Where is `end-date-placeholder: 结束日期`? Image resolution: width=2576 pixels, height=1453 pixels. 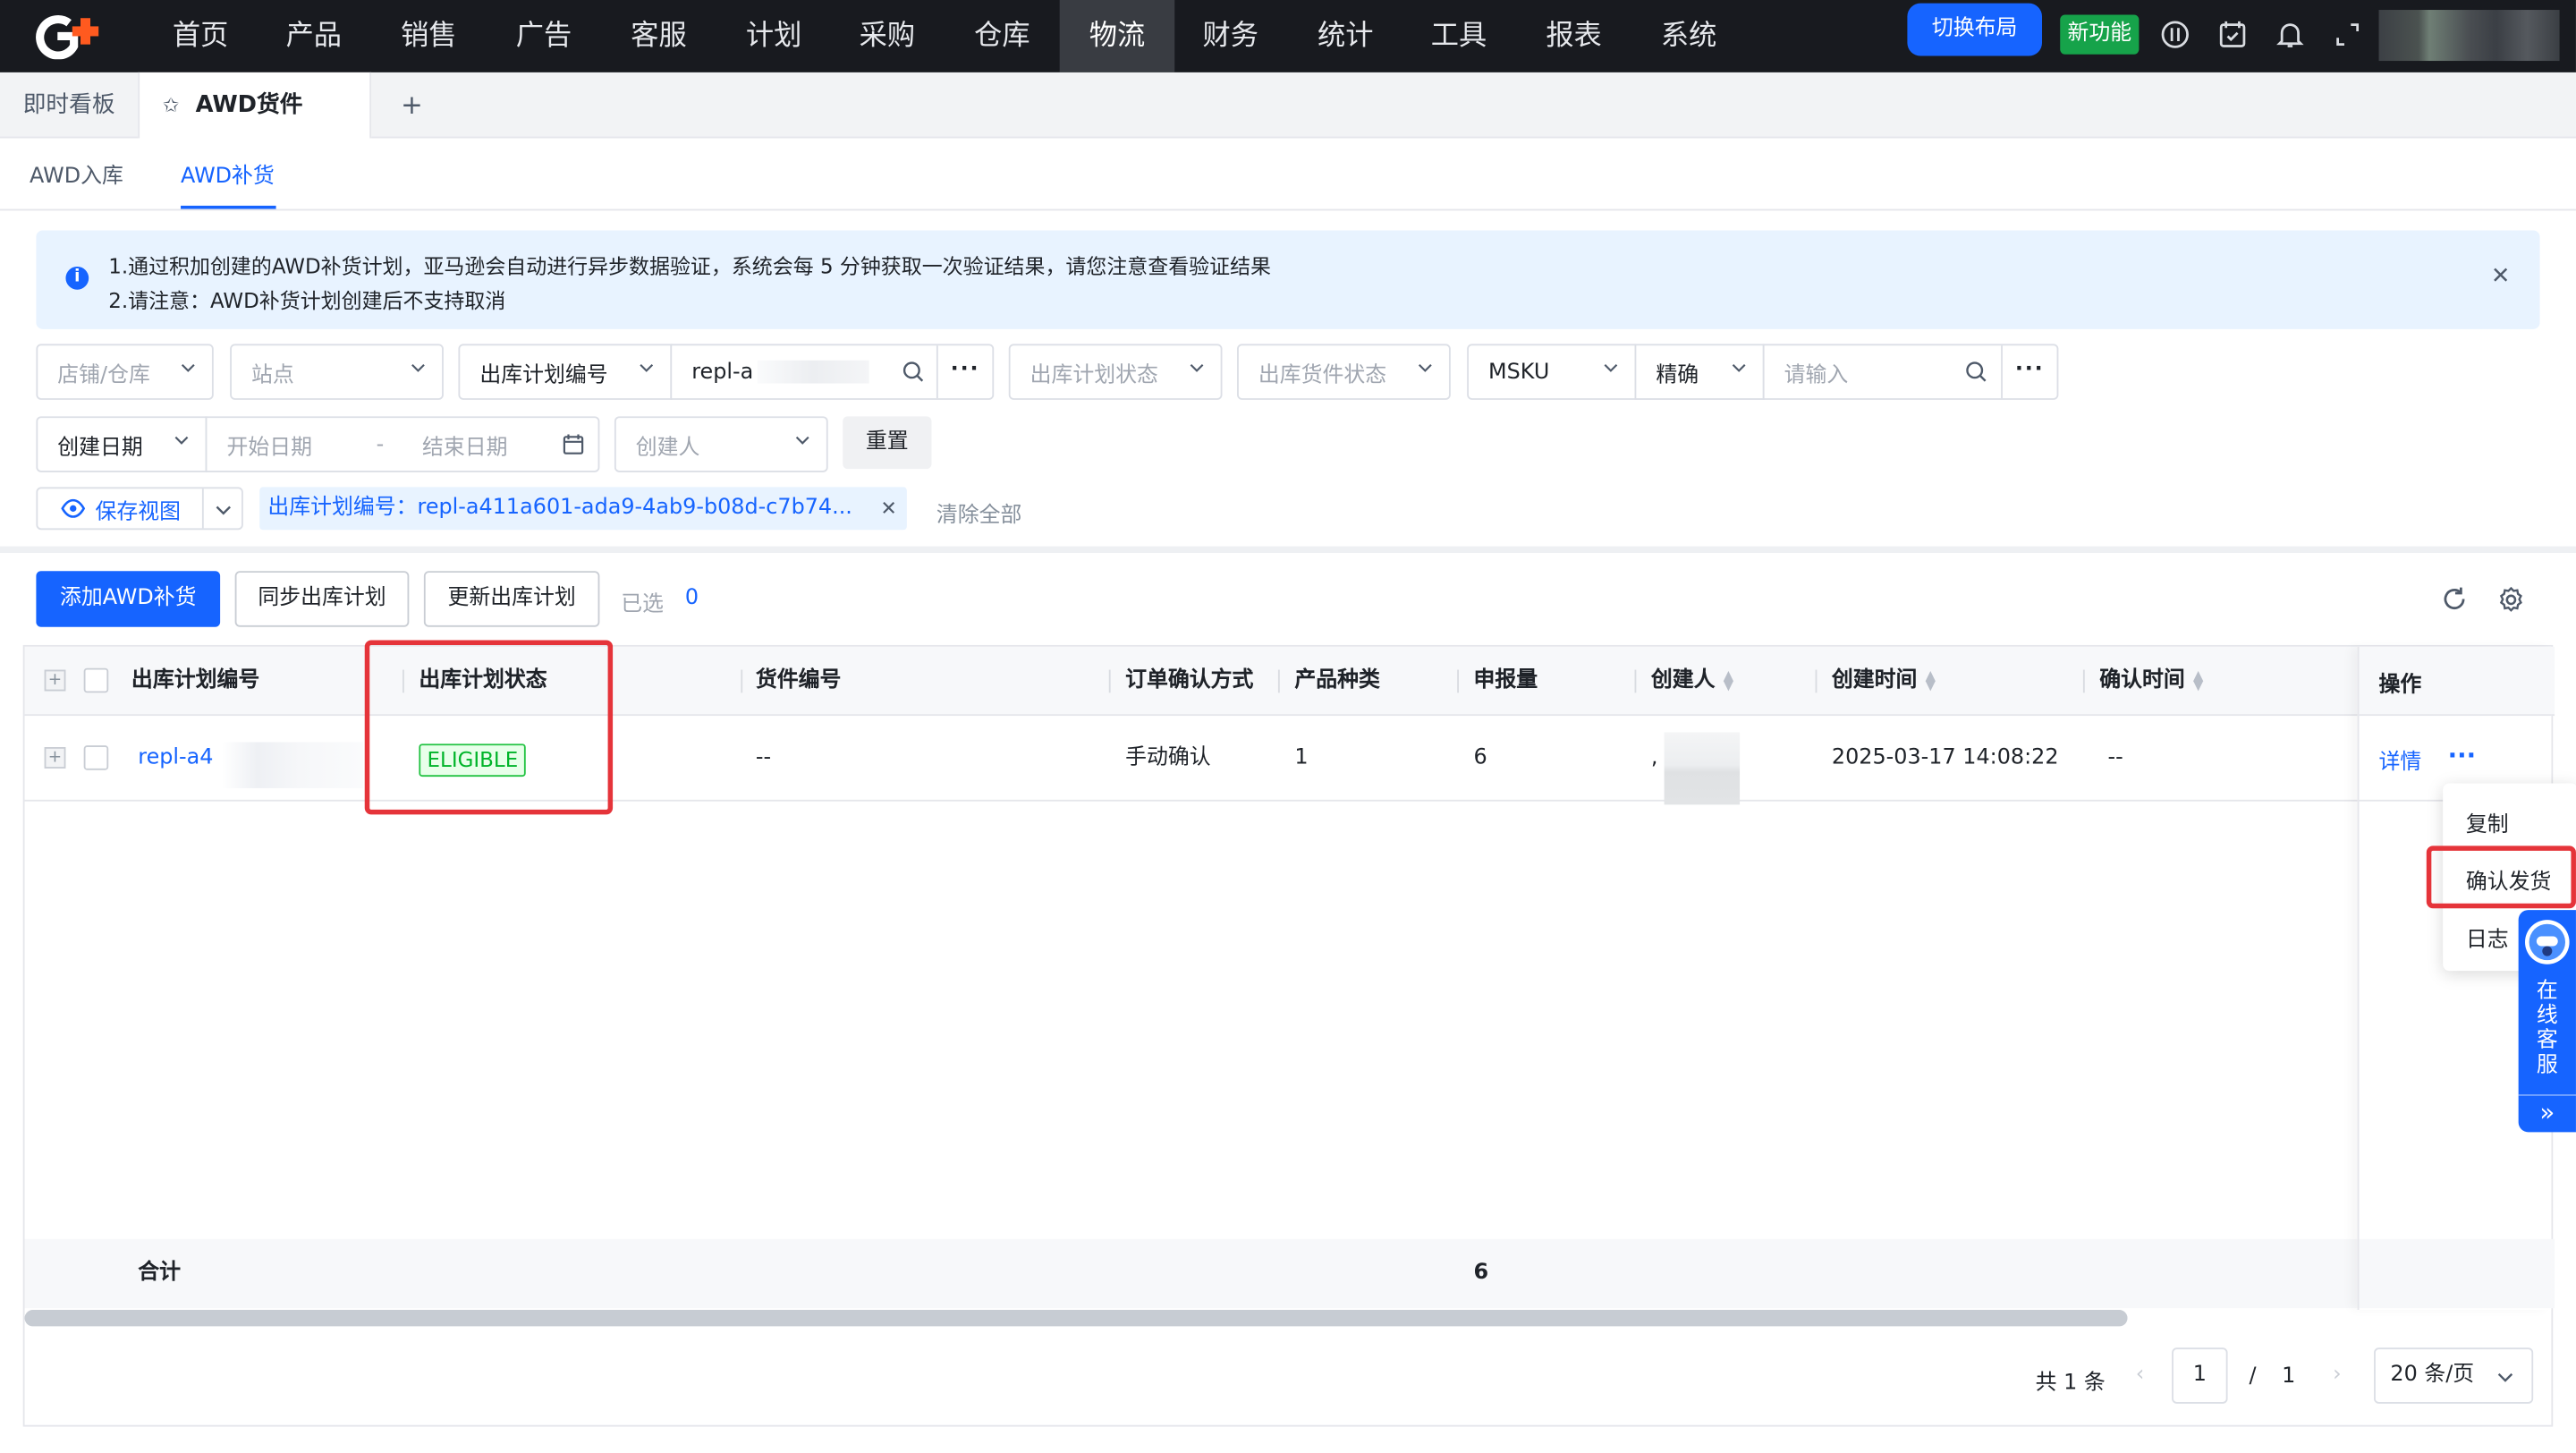
end-date-placeholder: 结束日期 is located at coordinates (465, 444).